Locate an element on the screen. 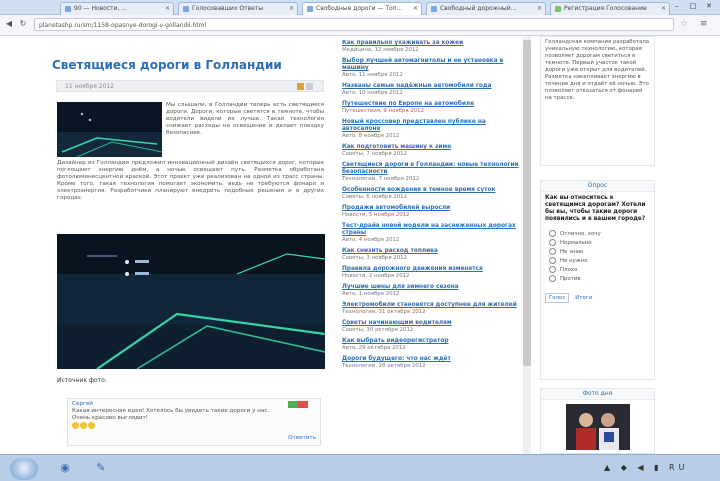  poll-option: Нормально is located at coordinates (597, 243).